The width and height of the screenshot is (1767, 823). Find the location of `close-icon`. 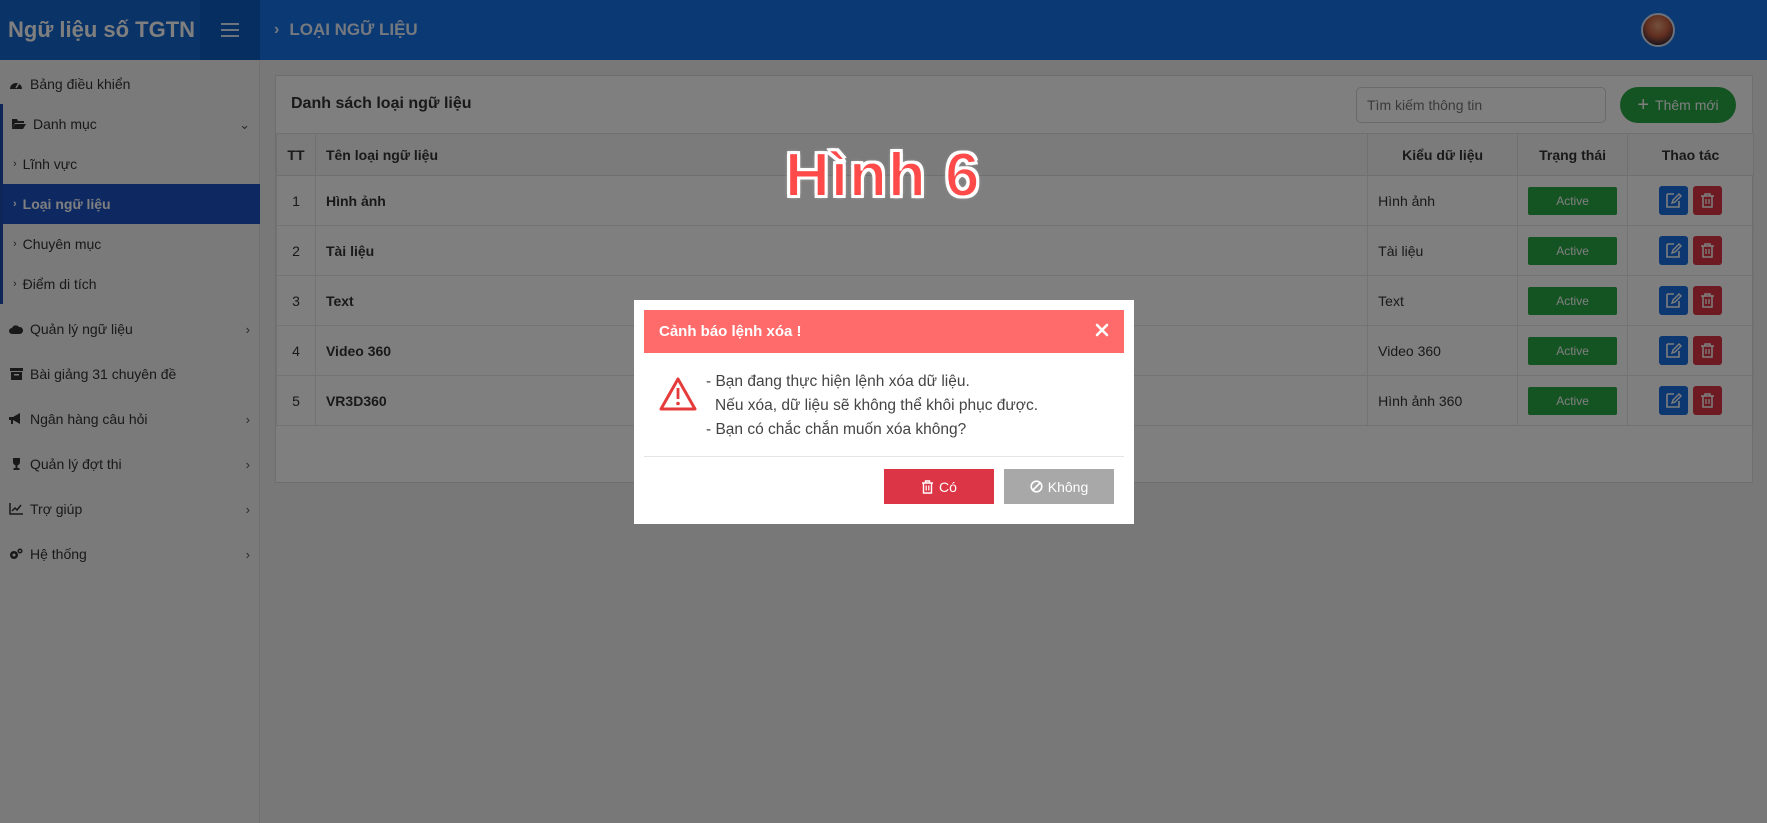

close-icon is located at coordinates (1102, 330).